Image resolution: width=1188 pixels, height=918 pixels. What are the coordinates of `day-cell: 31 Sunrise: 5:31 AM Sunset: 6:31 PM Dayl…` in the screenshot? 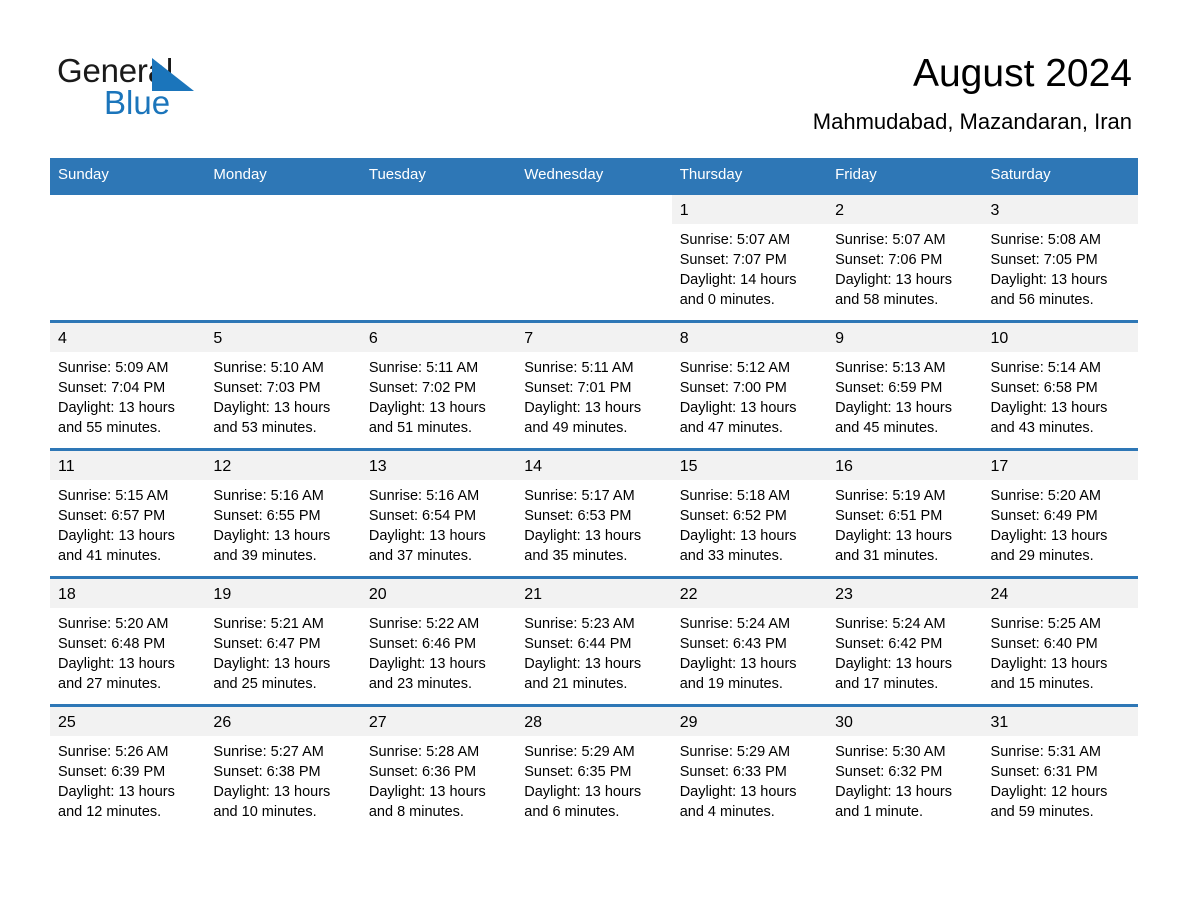 It's located at (1060, 768).